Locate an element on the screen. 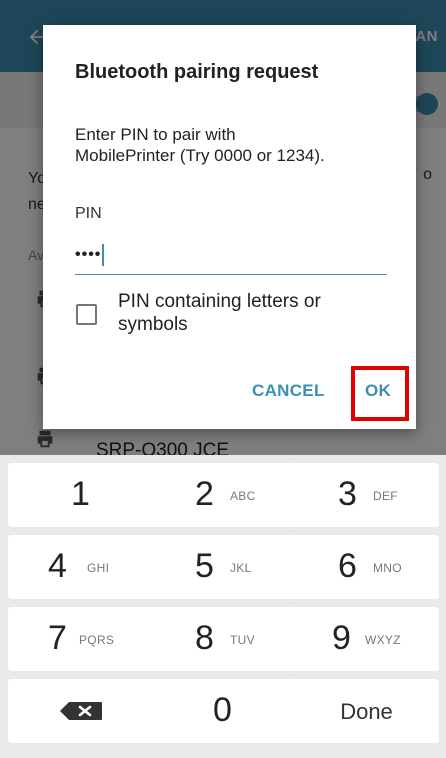  key-digit: 4 is located at coordinates (57, 566).